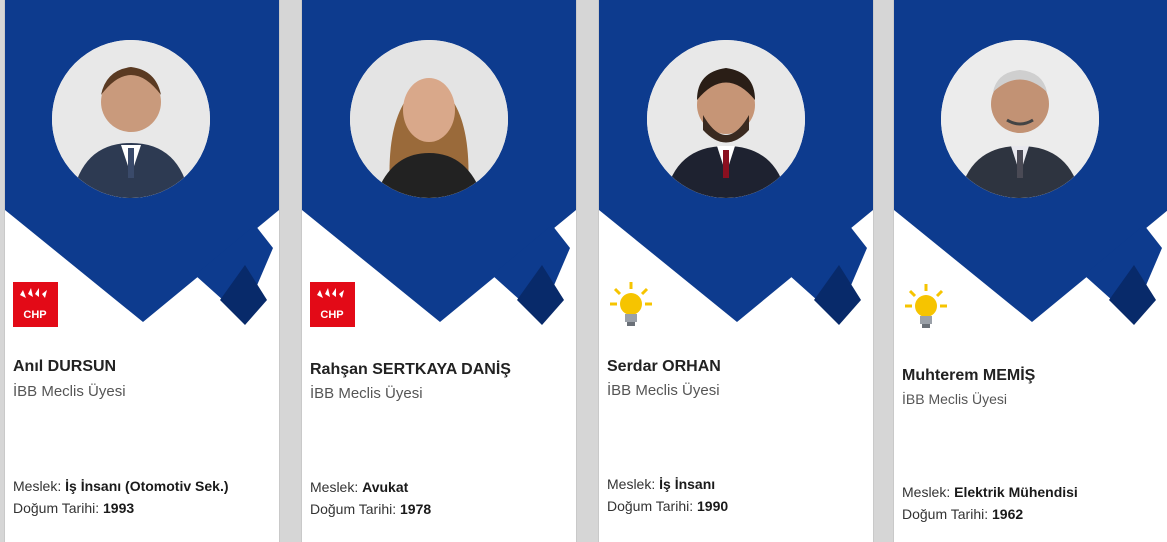 Image resolution: width=1167 pixels, height=542 pixels. I want to click on member-details: Meslek: Avukat Doğum Tarihi: 1978, so click(370, 498).